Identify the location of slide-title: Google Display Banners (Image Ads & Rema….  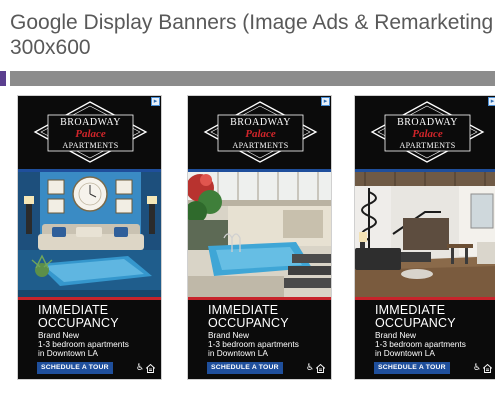
(252, 35).